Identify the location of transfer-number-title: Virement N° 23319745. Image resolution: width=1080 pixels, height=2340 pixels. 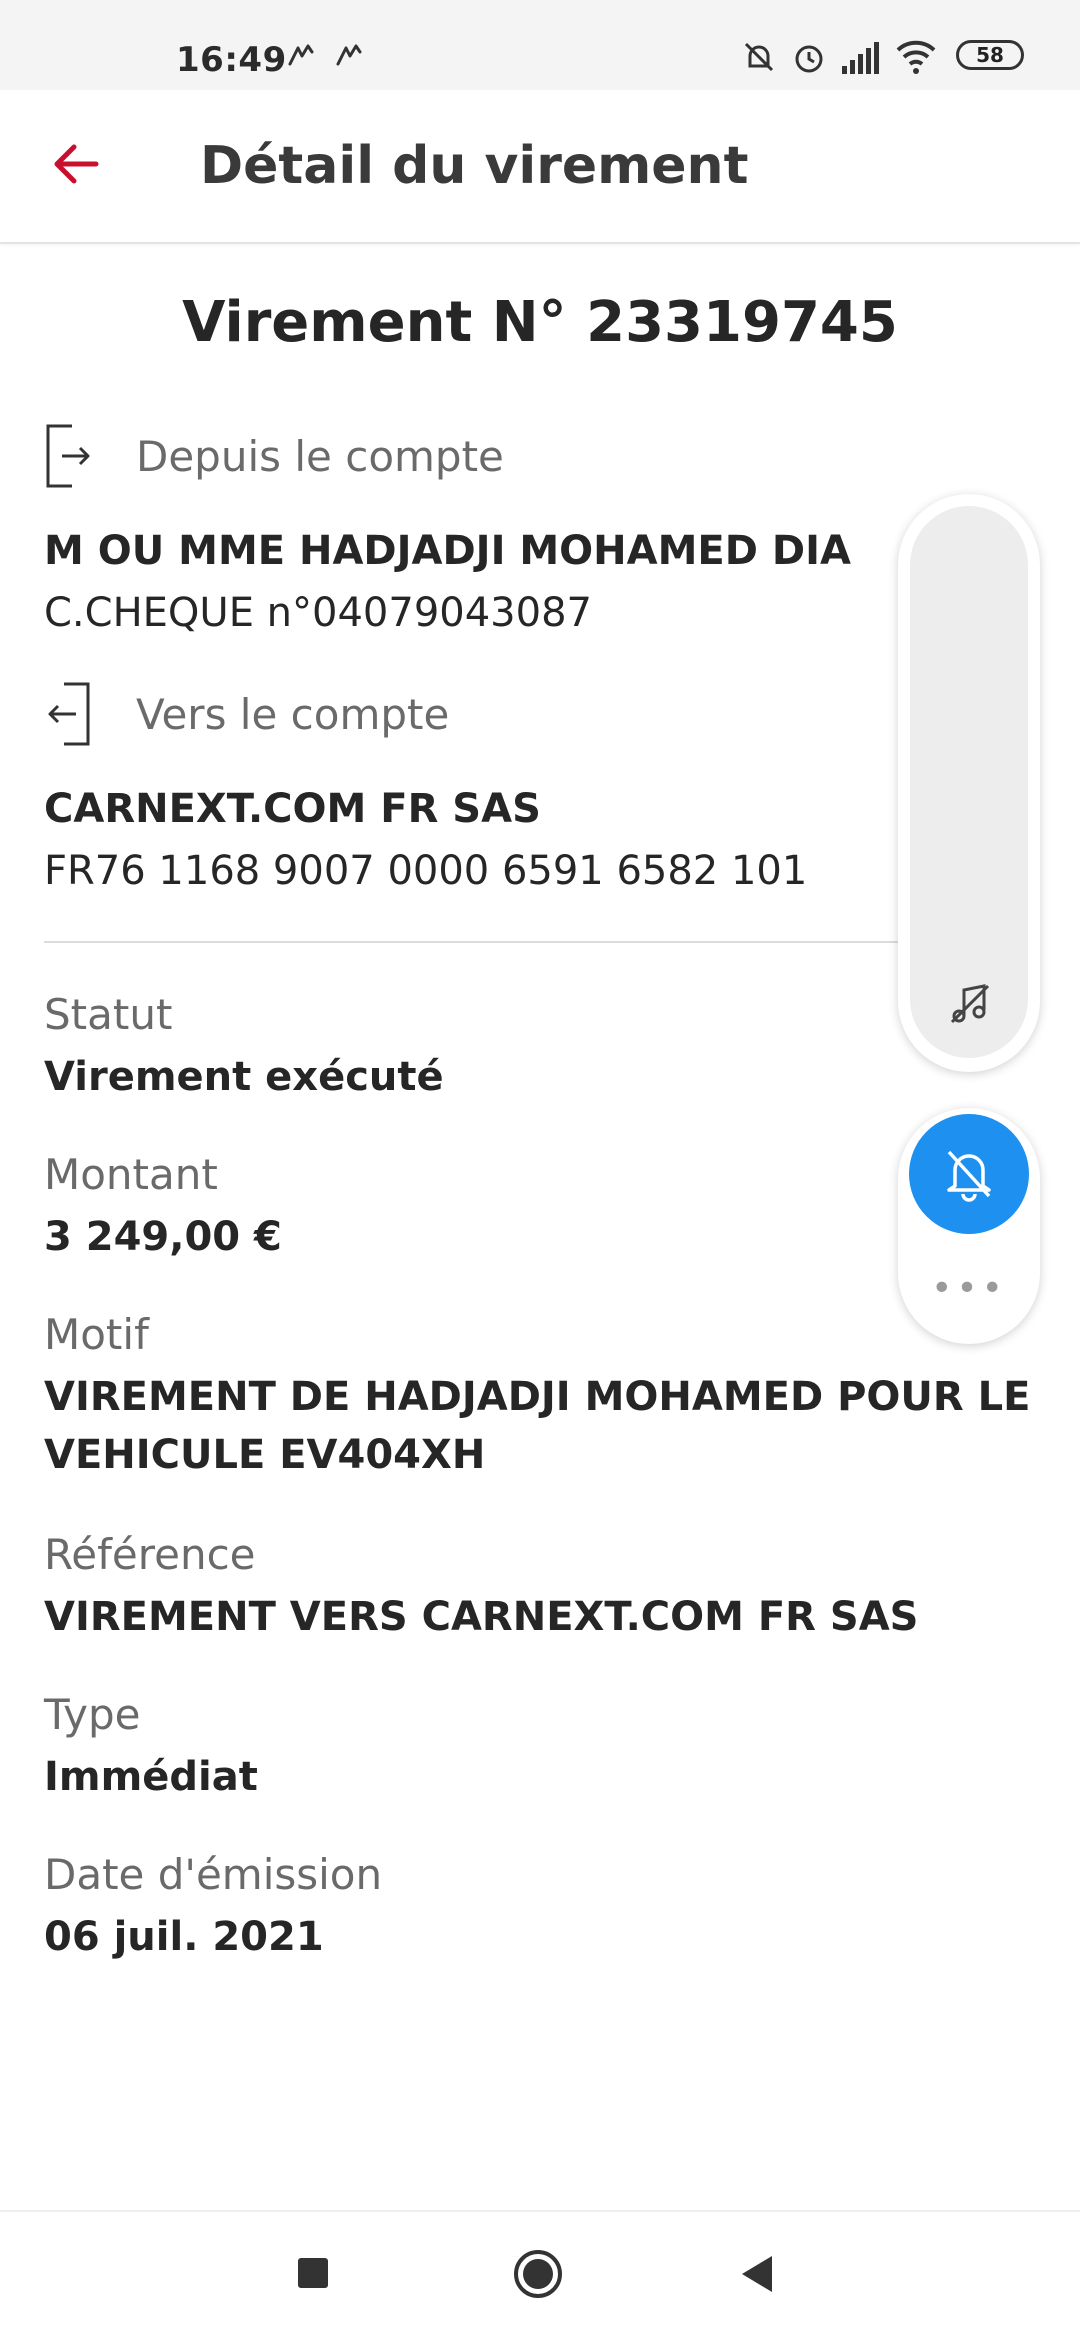
(540, 322).